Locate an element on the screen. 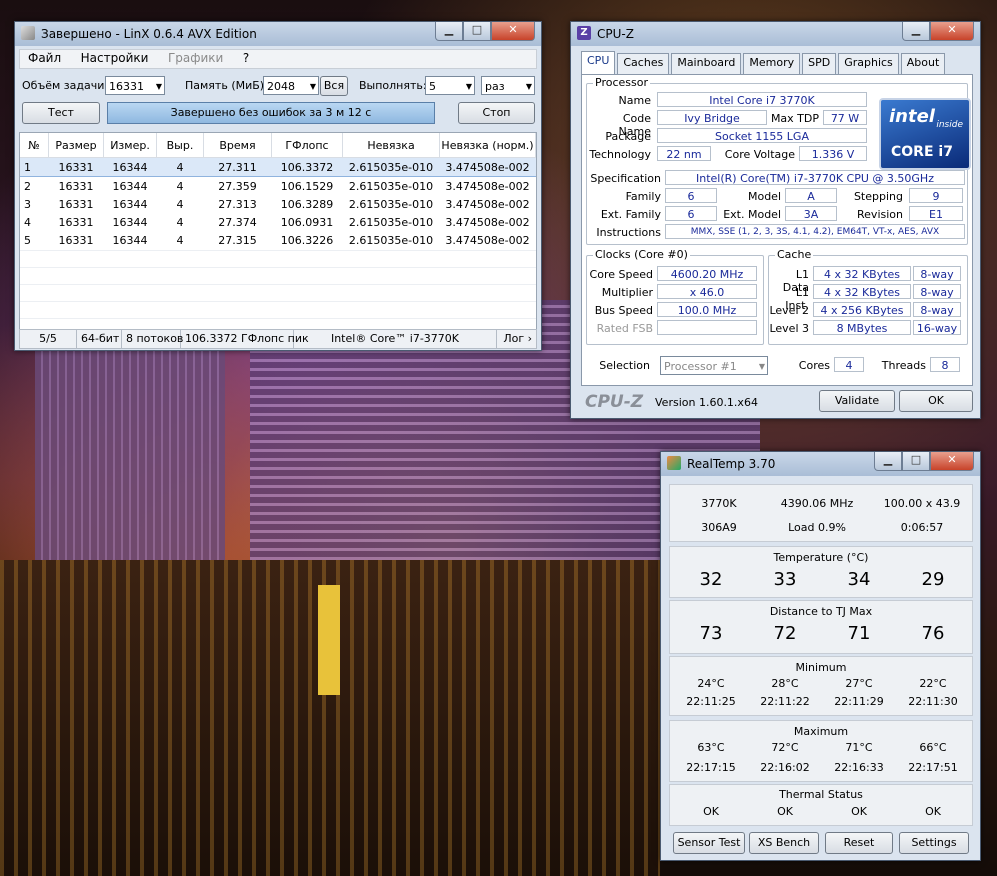 This screenshot has width=997, height=876. menu-settings: Настройки is located at coordinates (115, 58).